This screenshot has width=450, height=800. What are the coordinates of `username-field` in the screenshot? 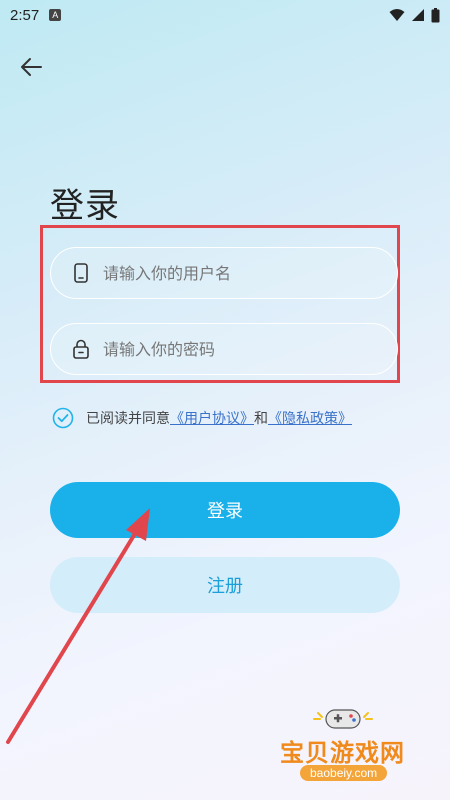 It's located at (224, 273).